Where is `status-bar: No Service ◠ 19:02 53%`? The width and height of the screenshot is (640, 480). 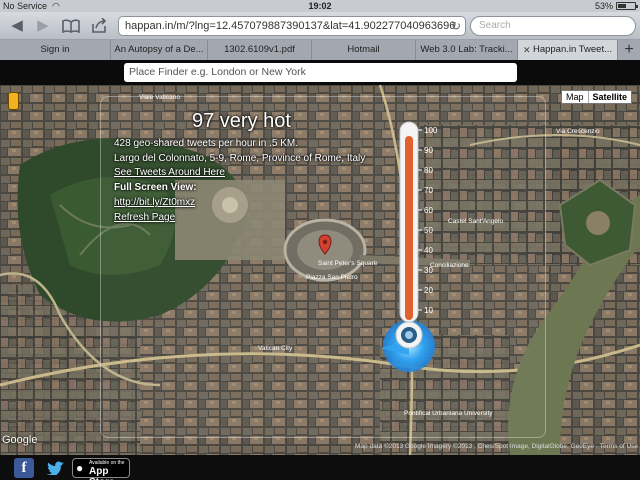
status-bar: No Service ◠ 19:02 53% is located at coordinates (320, 6).